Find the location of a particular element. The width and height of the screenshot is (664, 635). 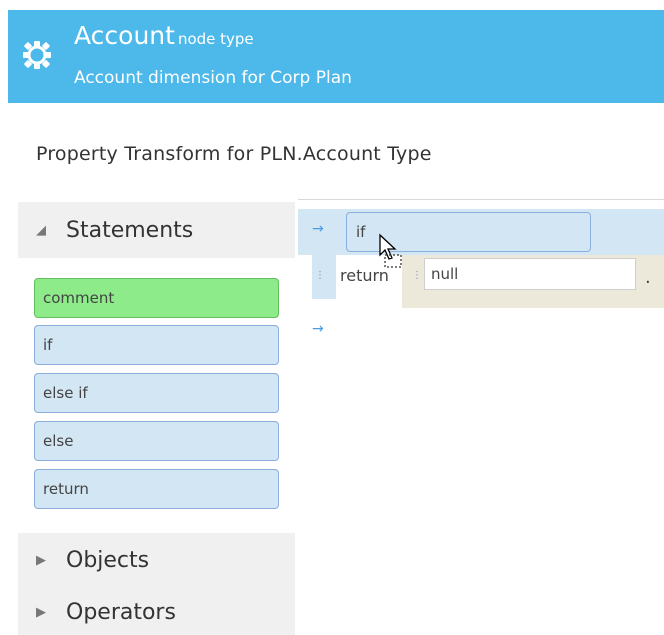

statement-terminator: . is located at coordinates (648, 277).